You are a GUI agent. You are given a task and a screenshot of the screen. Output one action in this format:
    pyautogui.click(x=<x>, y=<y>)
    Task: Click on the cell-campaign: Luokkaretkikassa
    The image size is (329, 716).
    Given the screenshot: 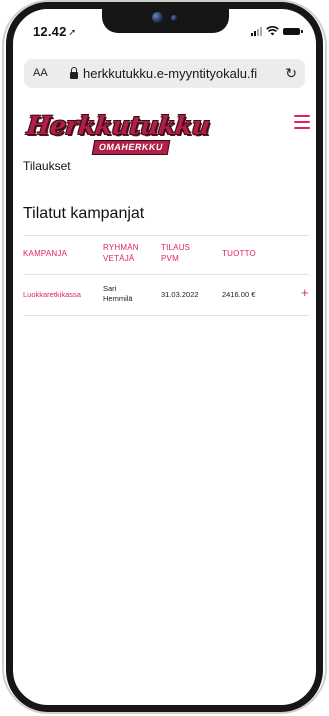 What is the action you would take?
    pyautogui.click(x=52, y=295)
    